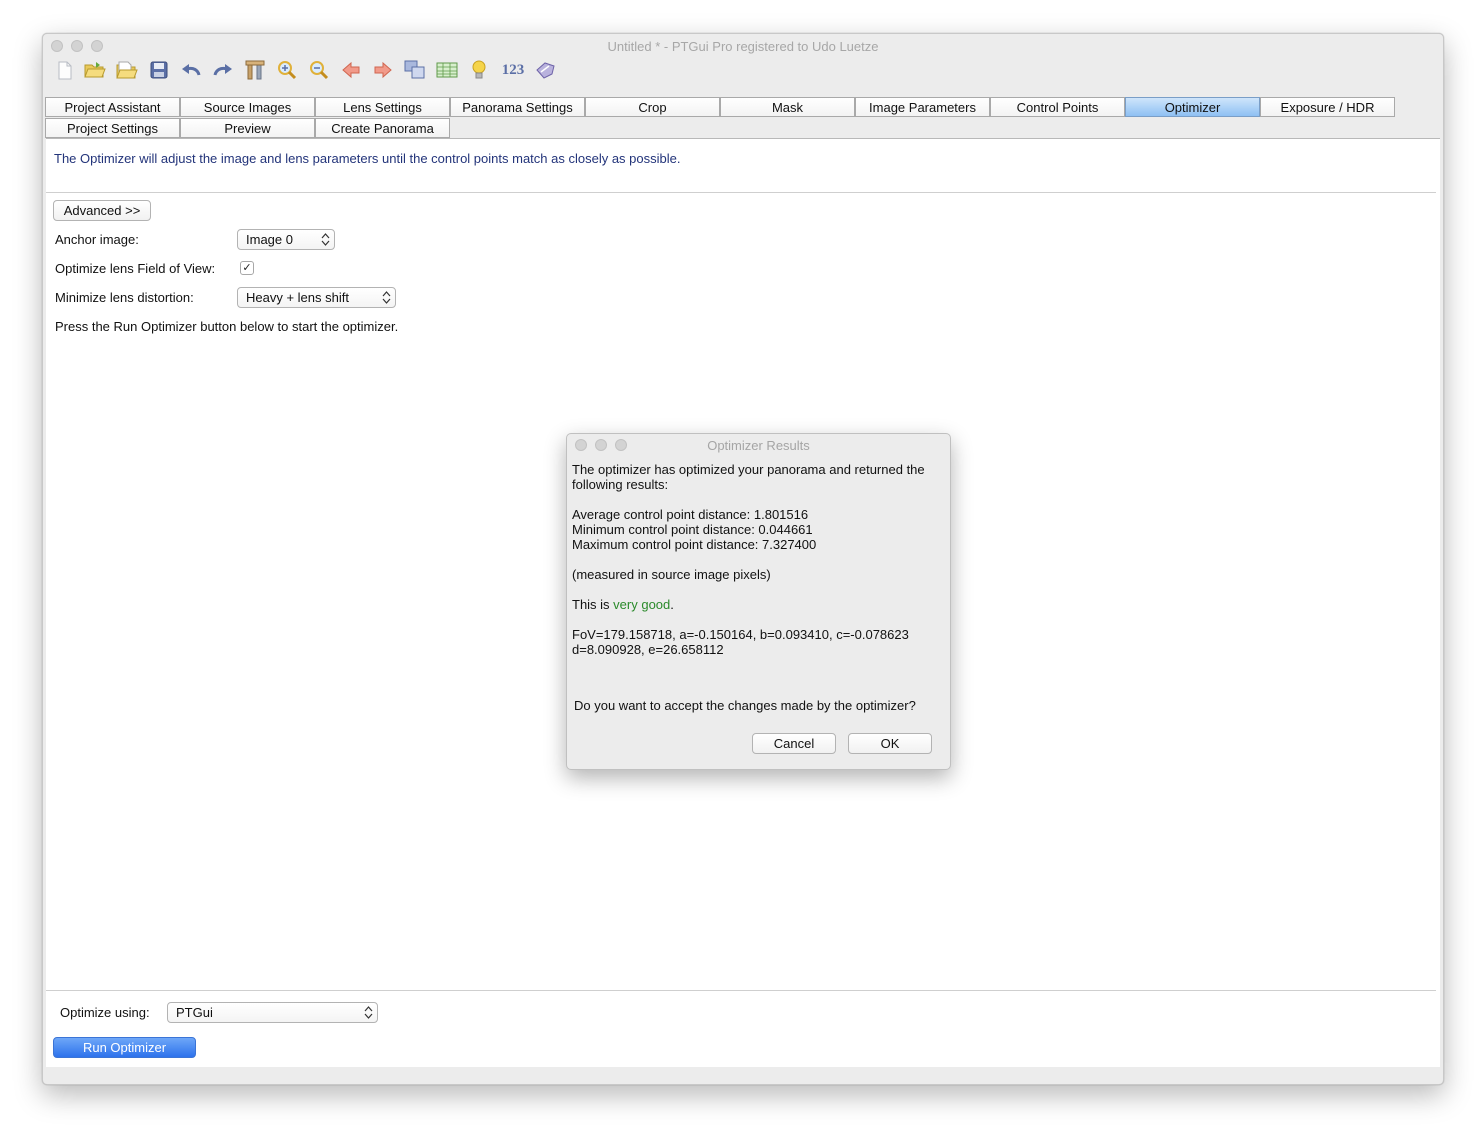 The image size is (1484, 1134). I want to click on tab-preview: Preview, so click(247, 128).